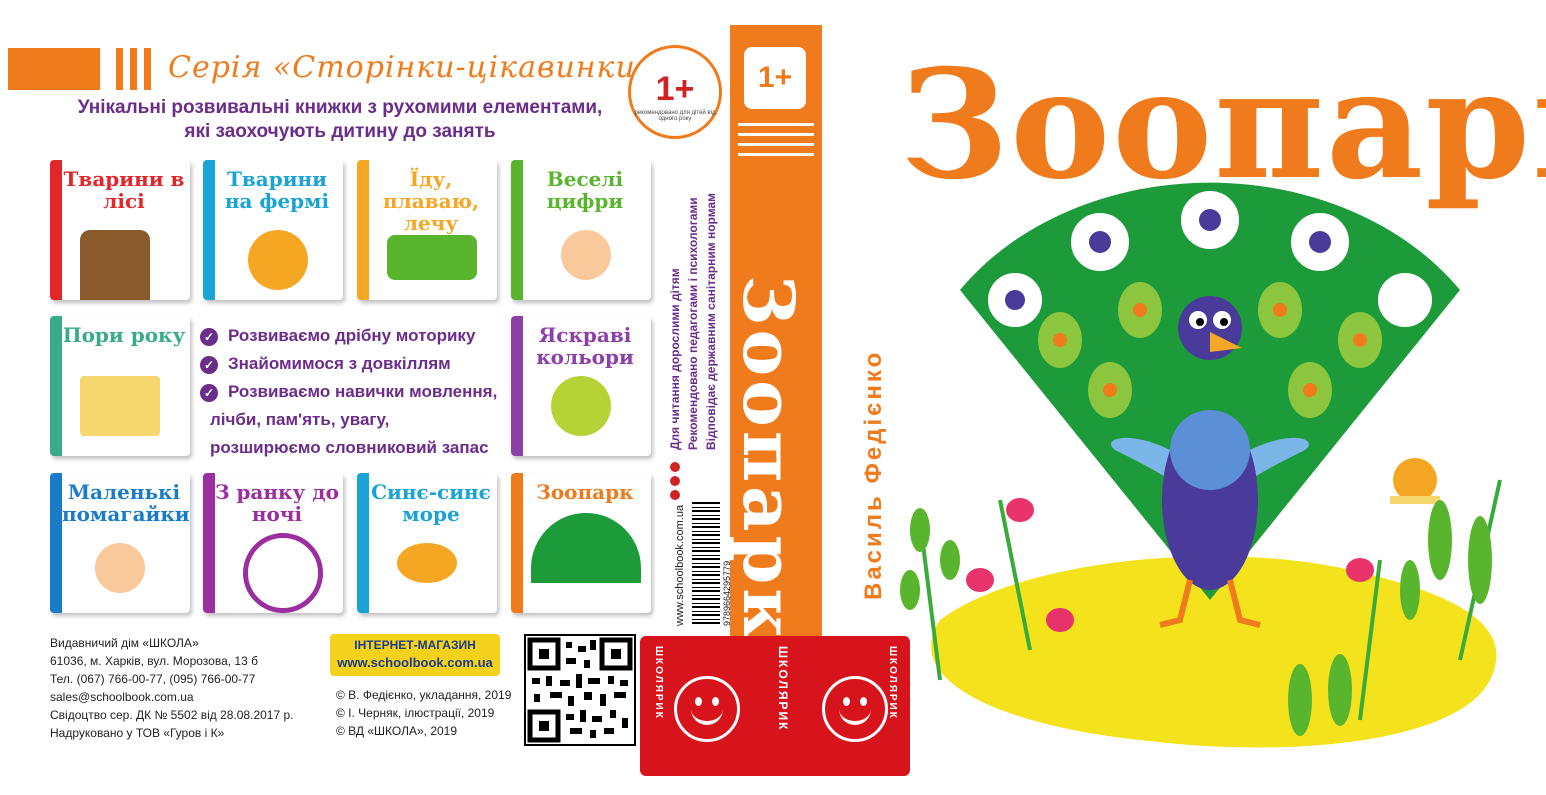 The height and width of the screenshot is (795, 1546). What do you see at coordinates (585, 492) in the screenshot?
I see `book-title: Зоопарк` at bounding box center [585, 492].